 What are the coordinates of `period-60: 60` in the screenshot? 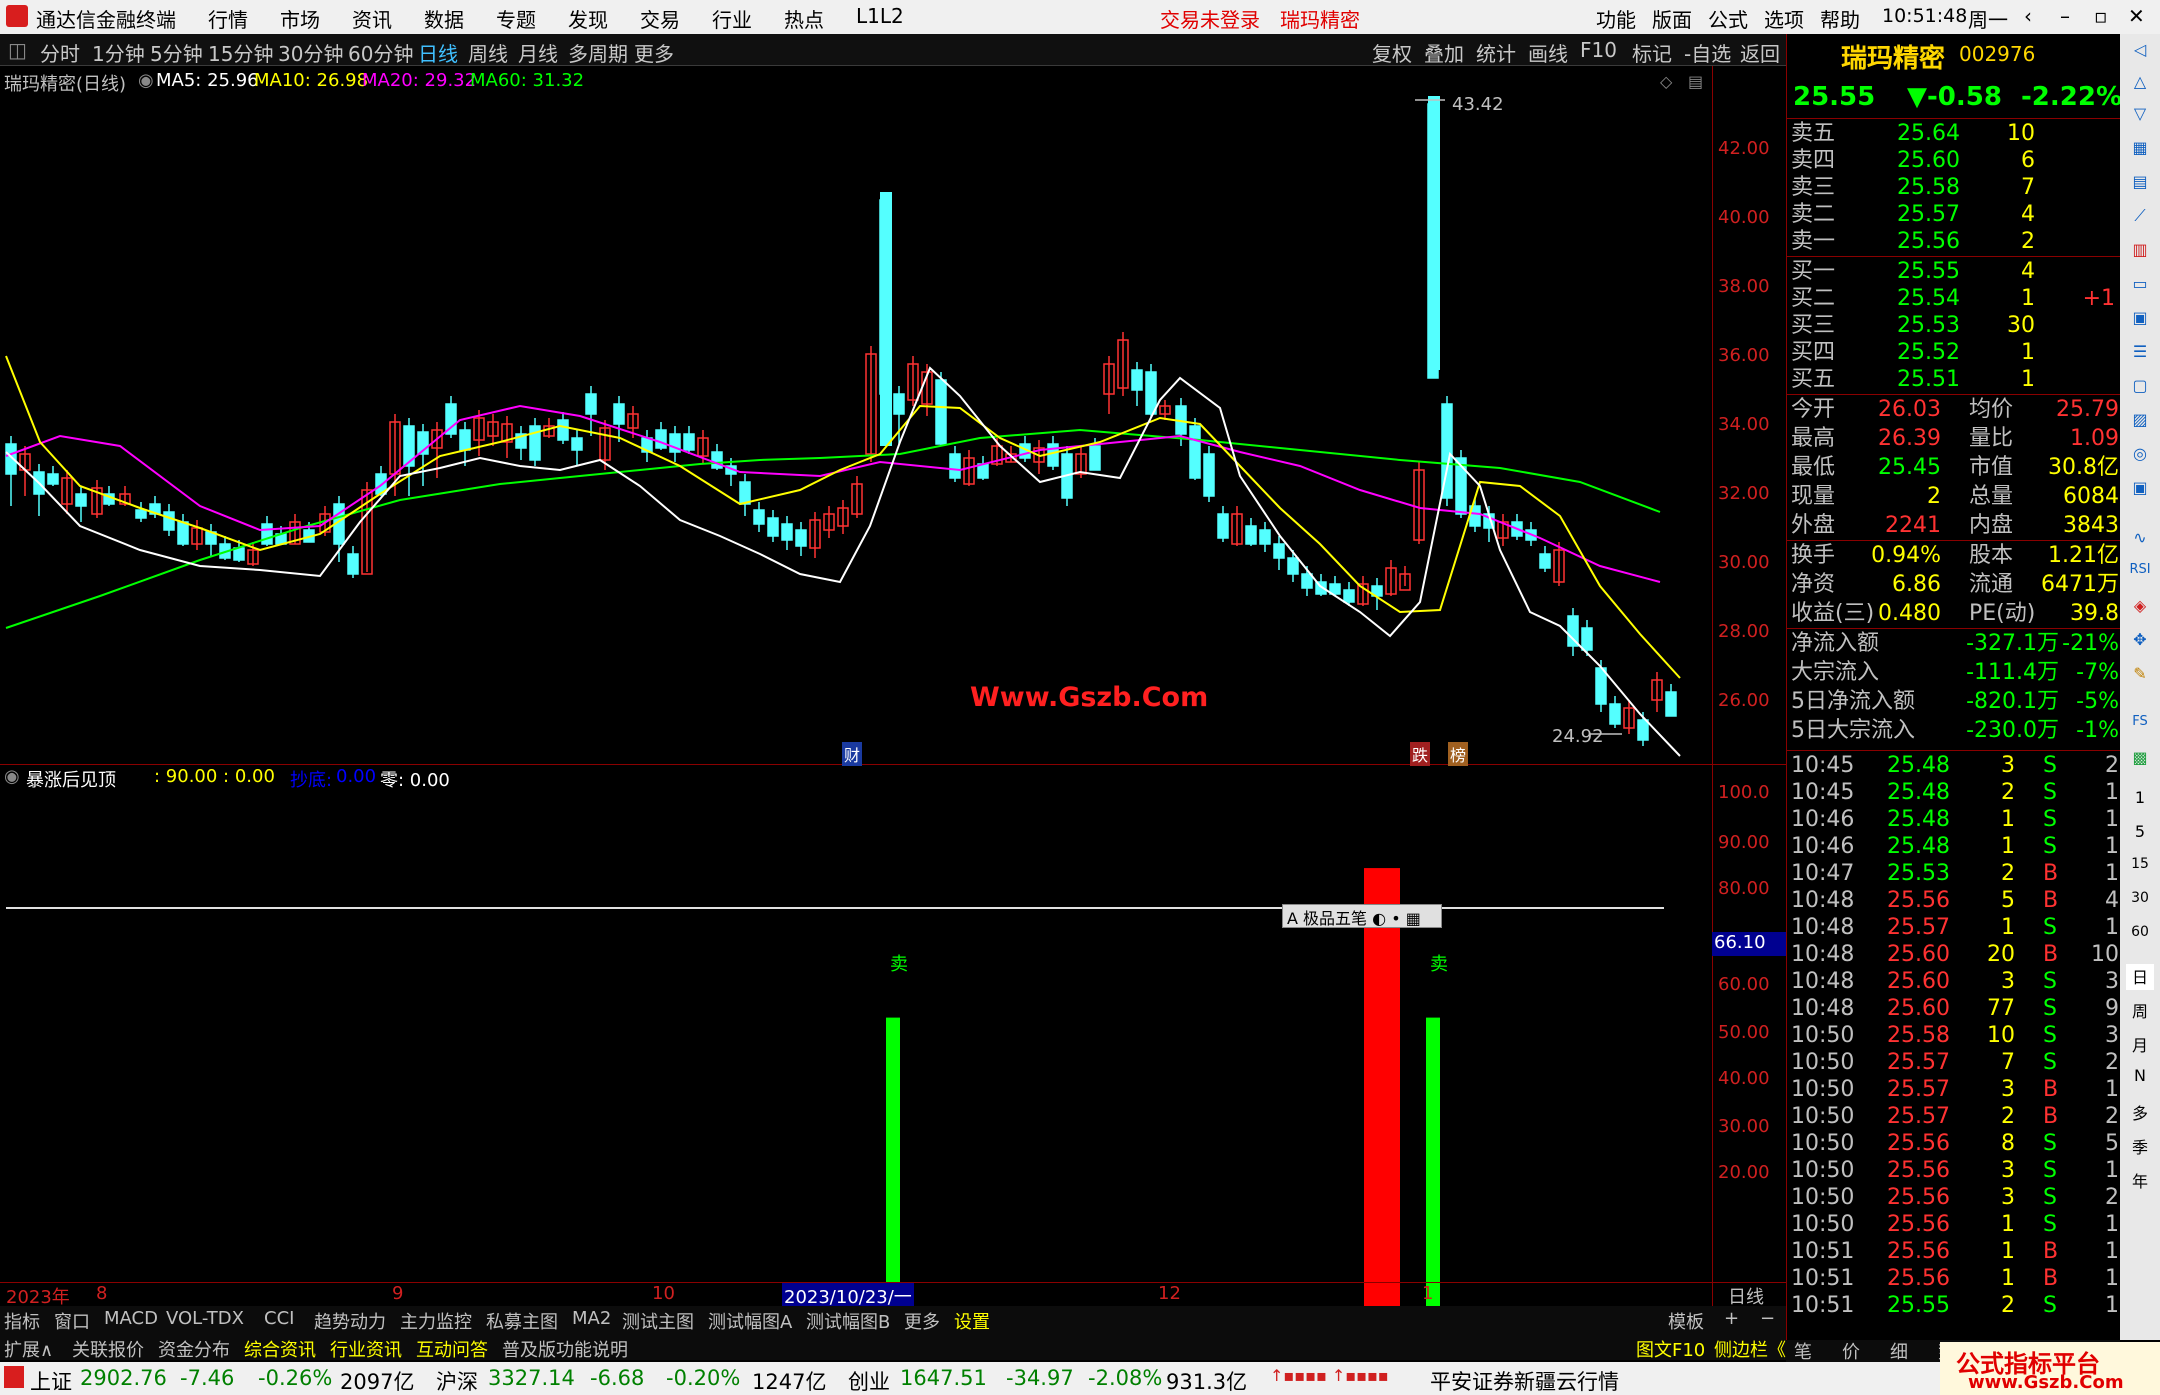 It's located at (2140, 937).